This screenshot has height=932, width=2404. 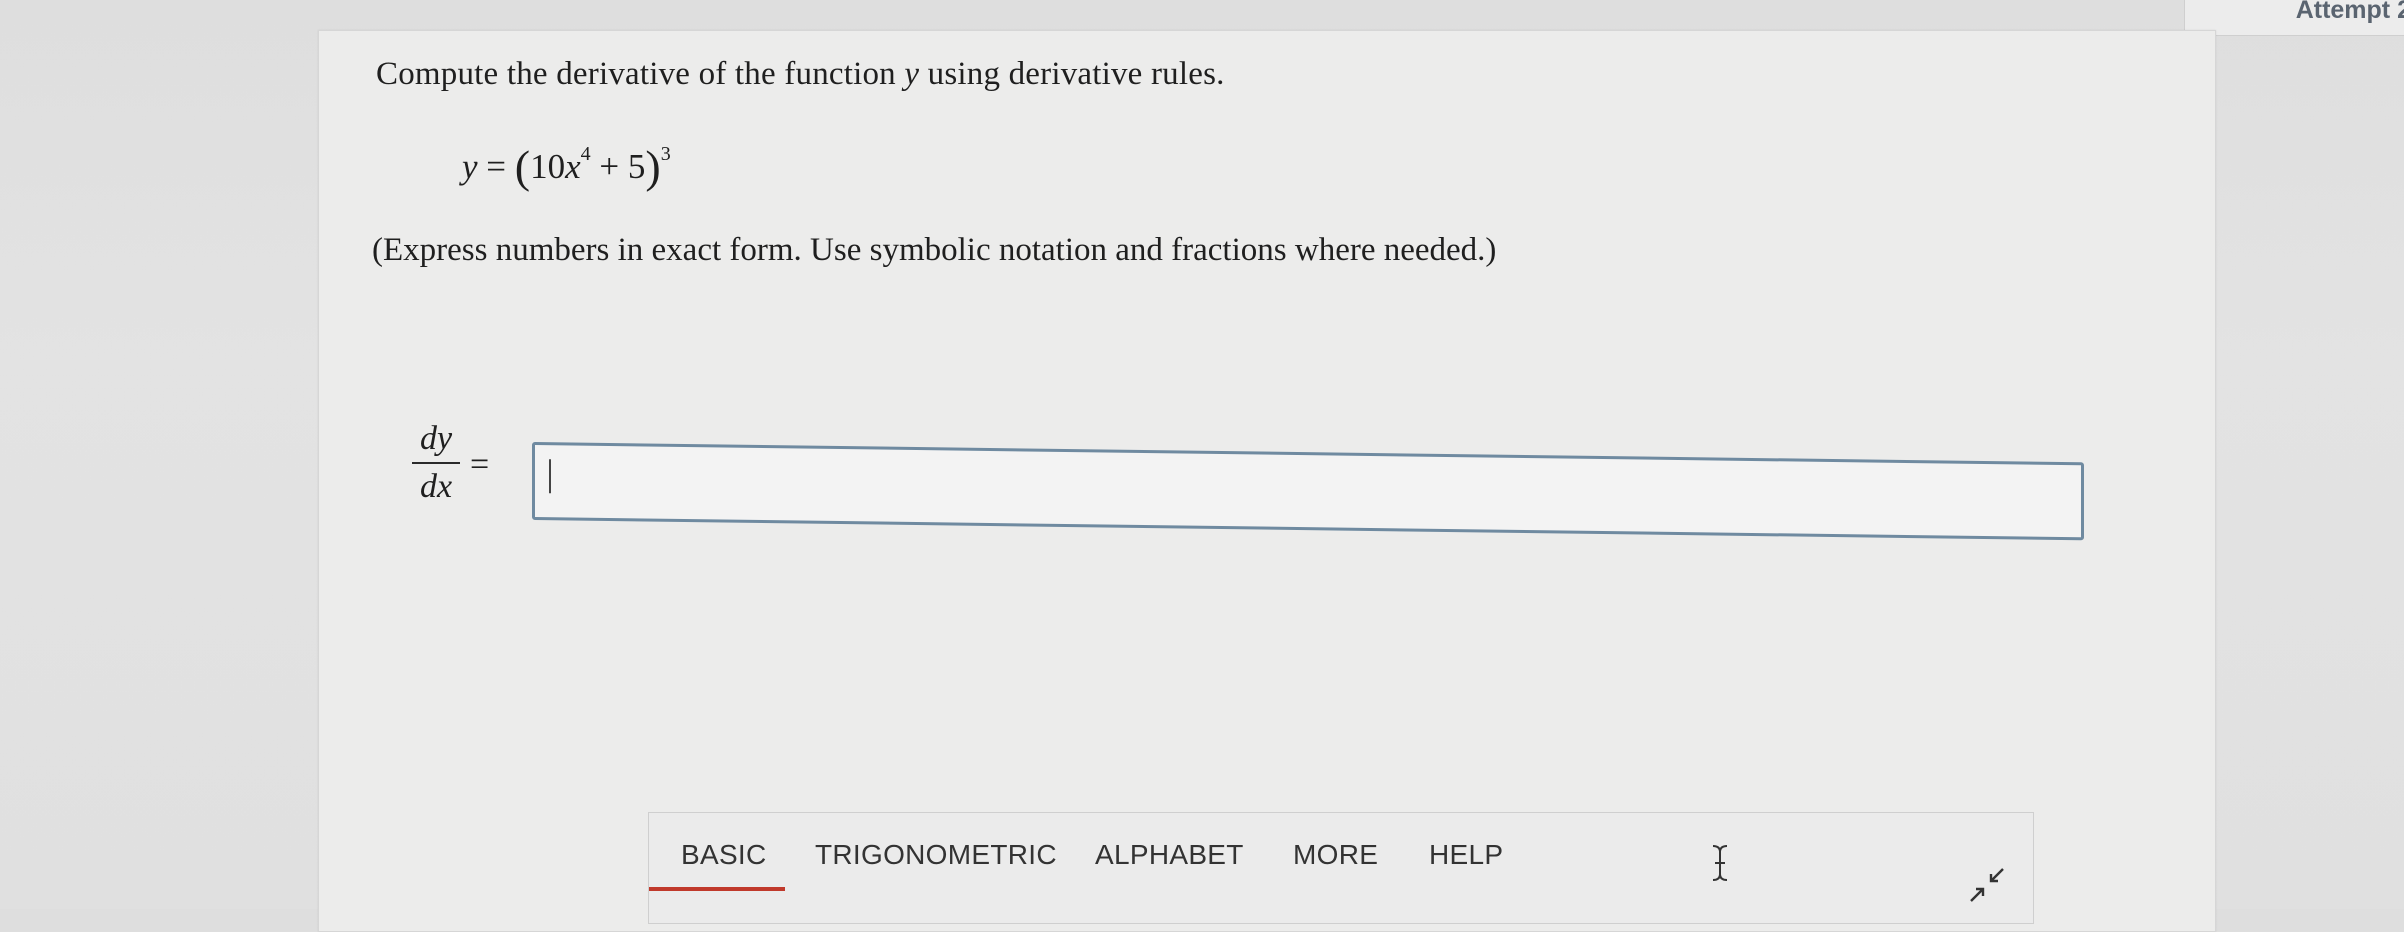 What do you see at coordinates (548, 166) in the screenshot?
I see `equation-coefficient: 10` at bounding box center [548, 166].